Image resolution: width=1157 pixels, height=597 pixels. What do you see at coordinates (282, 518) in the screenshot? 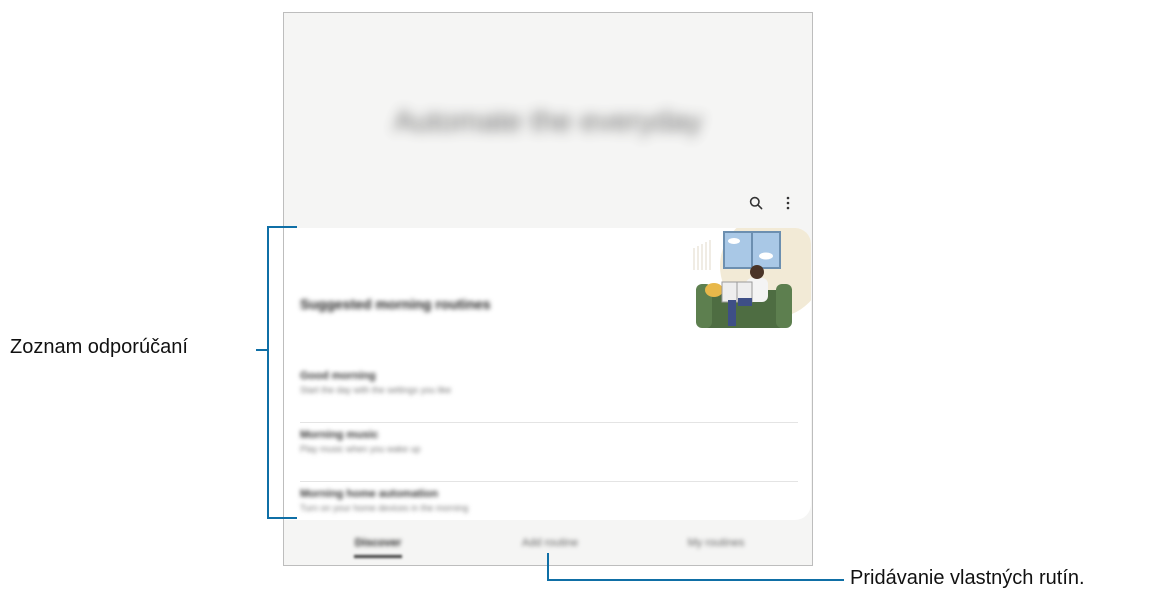
I see `callout-bracket-bottom` at bounding box center [282, 518].